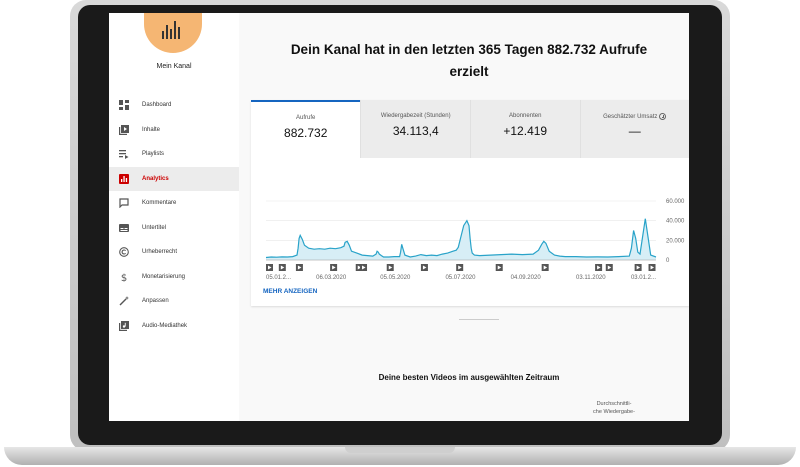 This screenshot has height=467, width=800. What do you see at coordinates (400, 450) in the screenshot?
I see `laptop-notch` at bounding box center [400, 450].